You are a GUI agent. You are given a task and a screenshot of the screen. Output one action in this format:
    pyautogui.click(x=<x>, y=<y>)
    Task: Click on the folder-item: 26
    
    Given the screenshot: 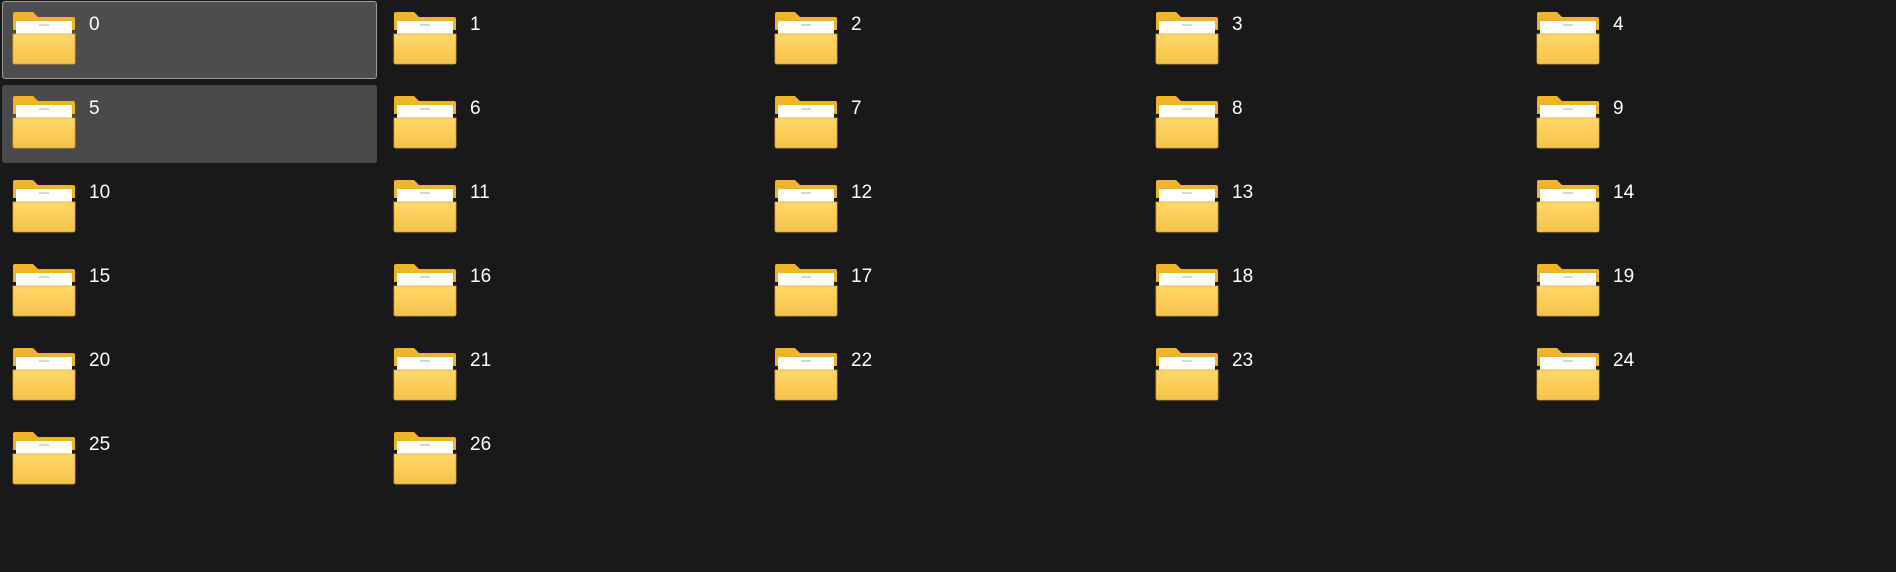 What is the action you would take?
    pyautogui.click(x=570, y=460)
    